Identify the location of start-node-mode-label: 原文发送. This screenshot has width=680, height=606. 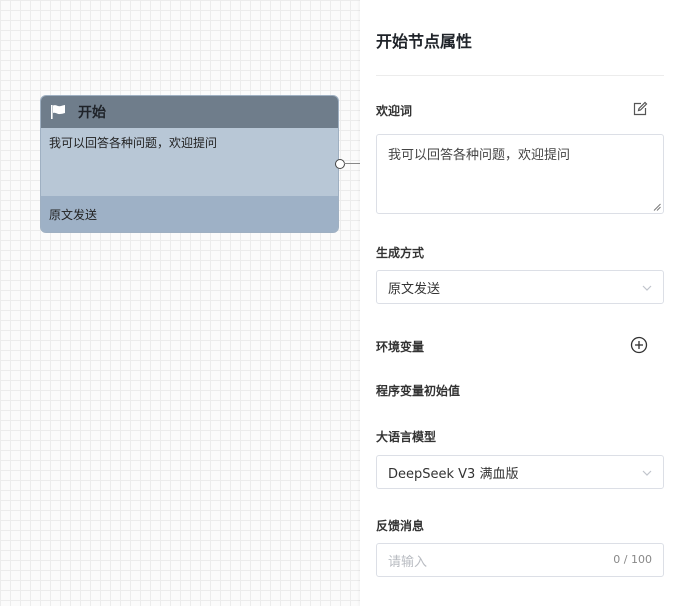
(73, 214).